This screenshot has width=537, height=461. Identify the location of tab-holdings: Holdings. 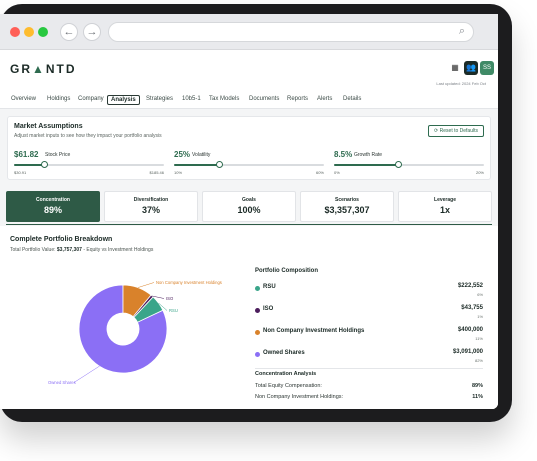
(58, 99).